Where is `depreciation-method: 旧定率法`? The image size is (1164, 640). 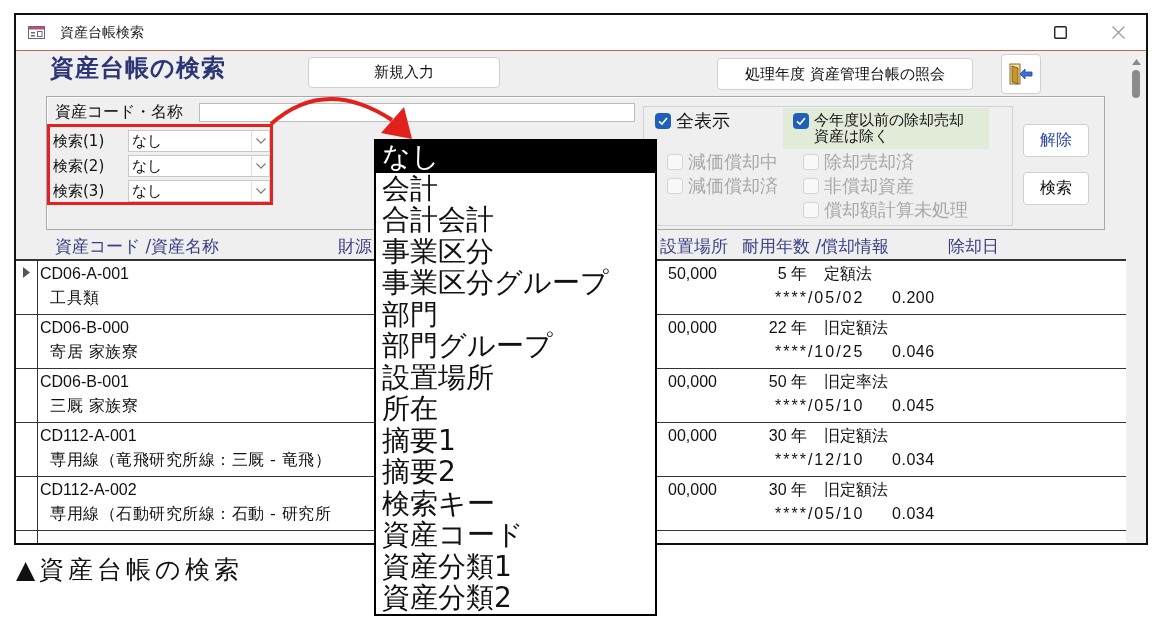
depreciation-method: 旧定率法 is located at coordinates (856, 381).